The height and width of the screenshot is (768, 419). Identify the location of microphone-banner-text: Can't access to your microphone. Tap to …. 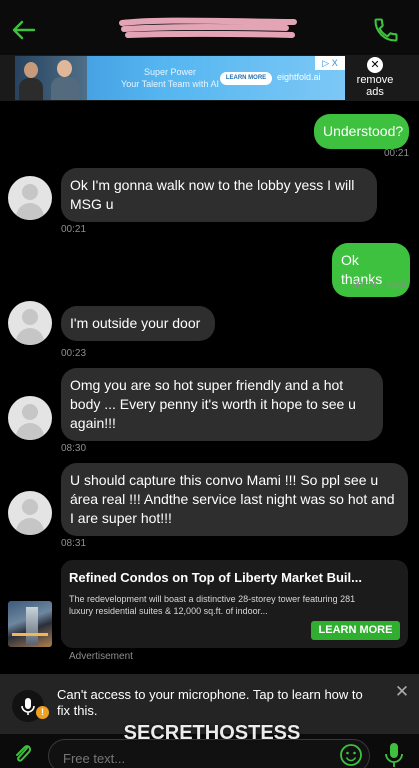
(217, 703).